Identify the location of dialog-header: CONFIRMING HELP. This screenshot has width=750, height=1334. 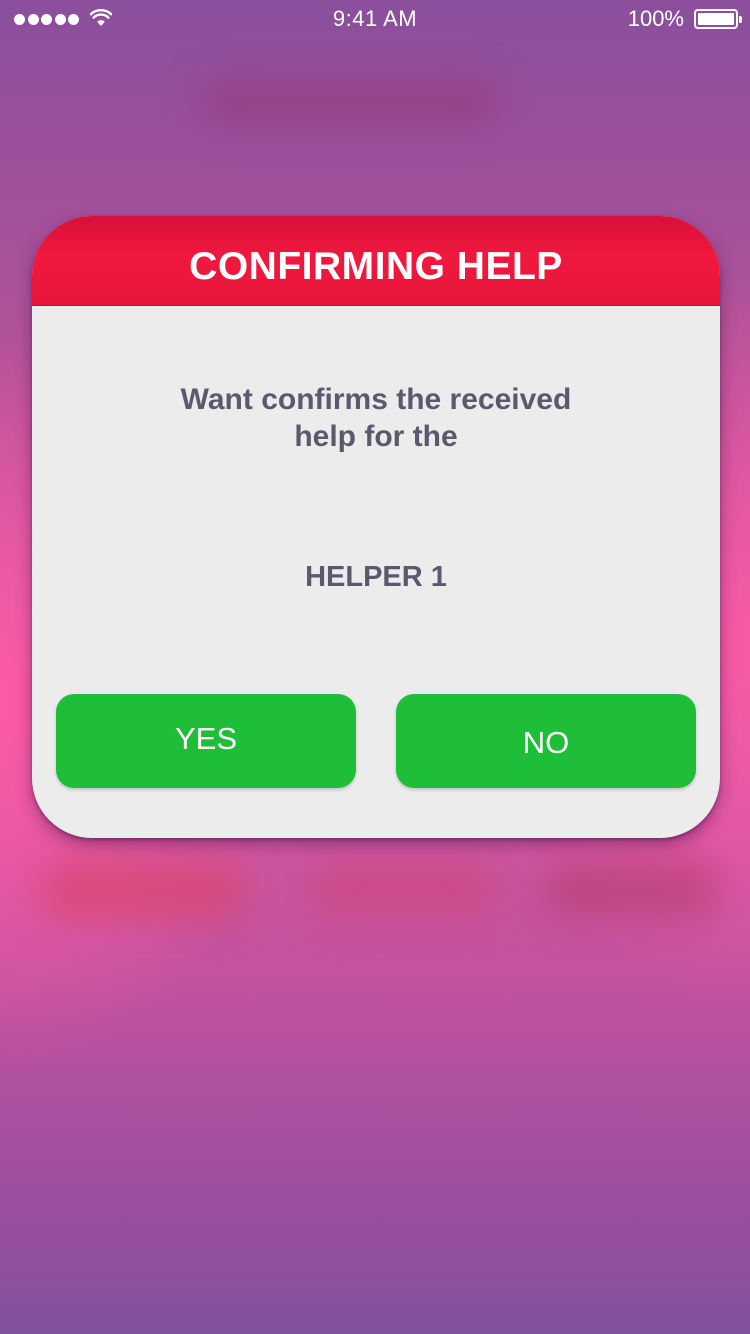
(376, 261).